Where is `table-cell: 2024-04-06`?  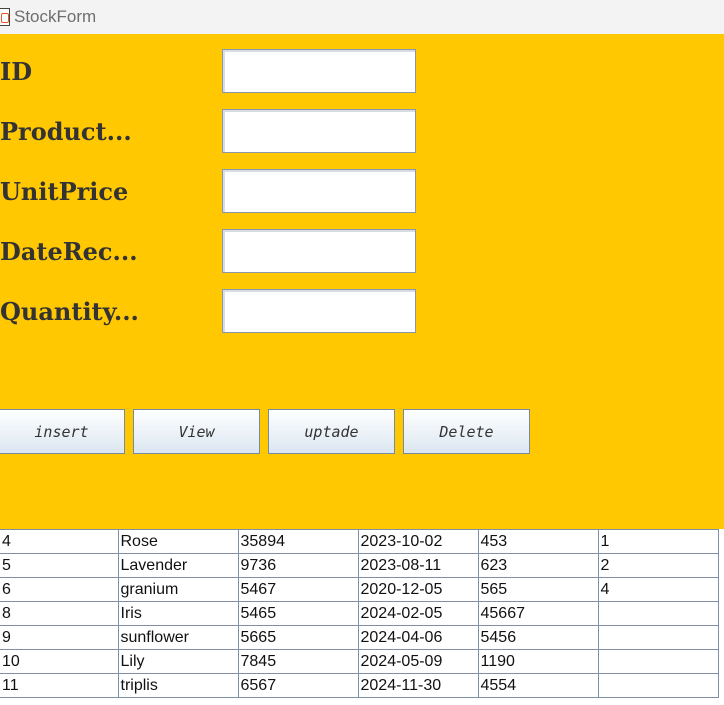 table-cell: 2024-04-06 is located at coordinates (418, 637).